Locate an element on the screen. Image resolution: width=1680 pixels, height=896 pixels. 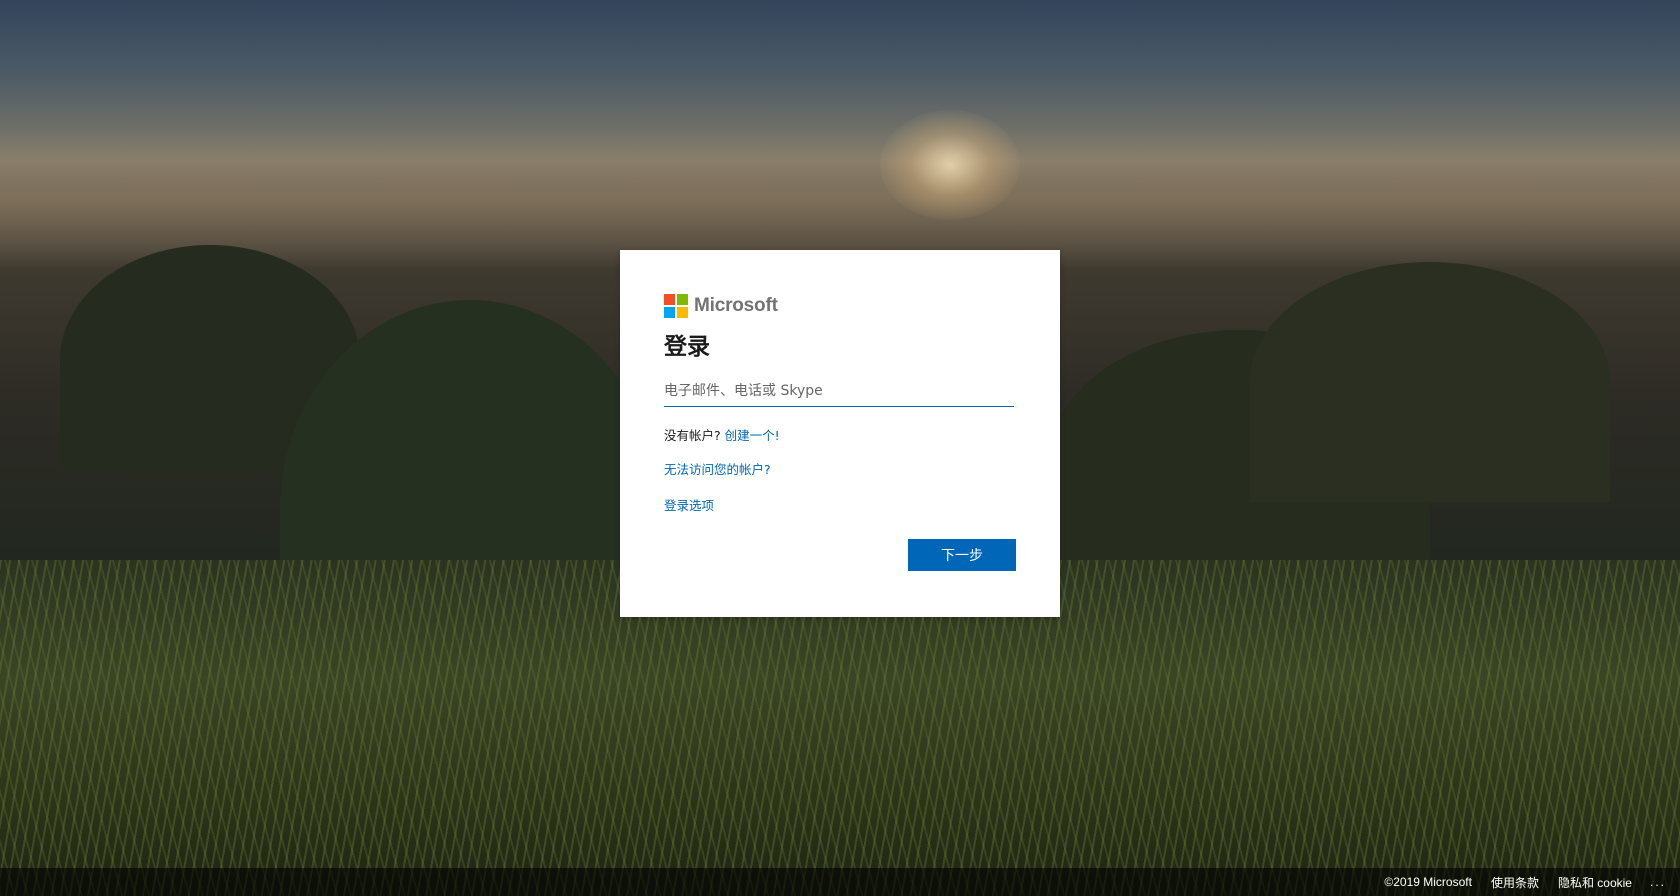
microsoft-logo-text: Microsoft is located at coordinates (736, 305).